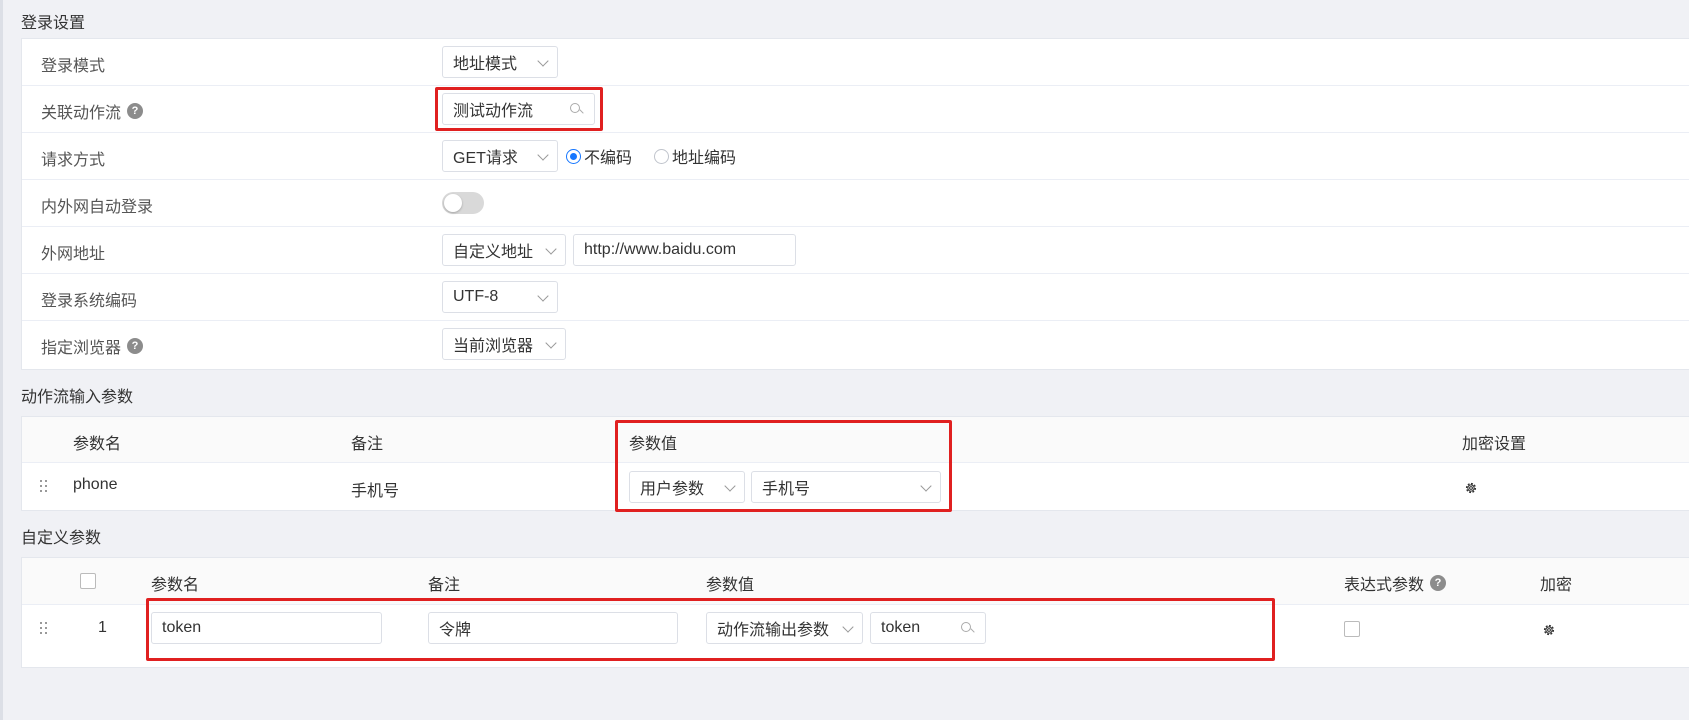 Image resolution: width=1689 pixels, height=720 pixels. I want to click on radio-unchecked-icon, so click(662, 156).